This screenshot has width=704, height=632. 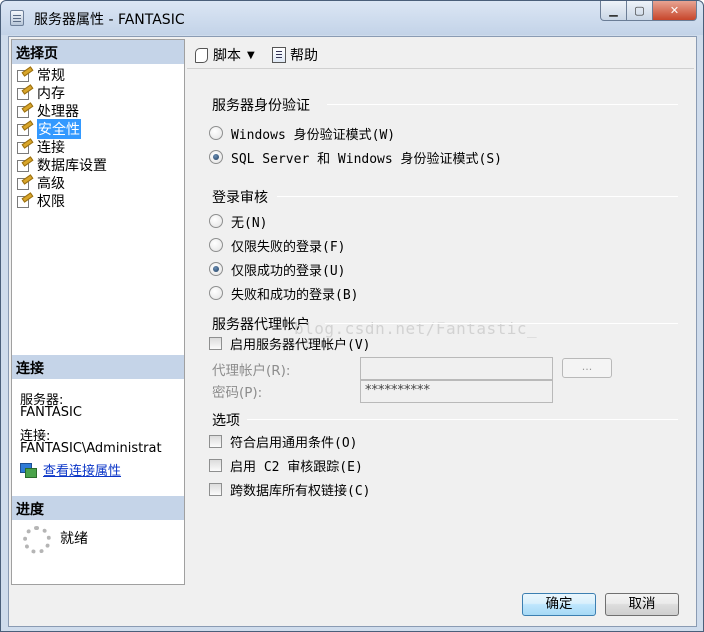 I want to click on nav-item-processors: 处理器, so click(x=47, y=111).